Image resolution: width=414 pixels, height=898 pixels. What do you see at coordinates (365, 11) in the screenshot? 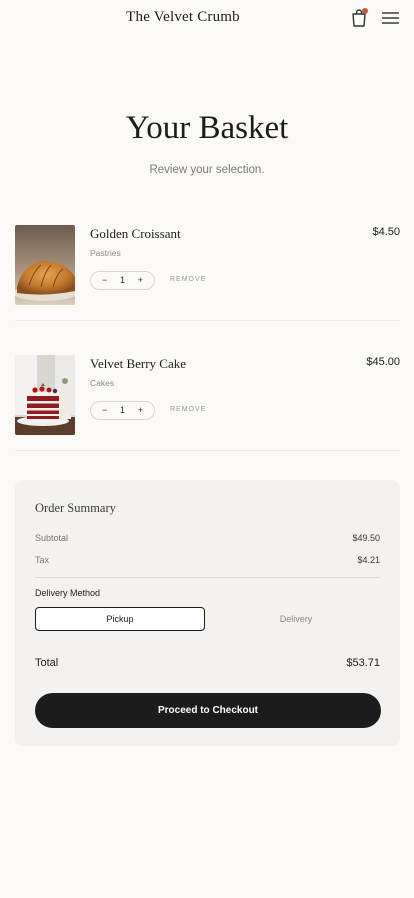
I see `cart-notification-dot` at bounding box center [365, 11].